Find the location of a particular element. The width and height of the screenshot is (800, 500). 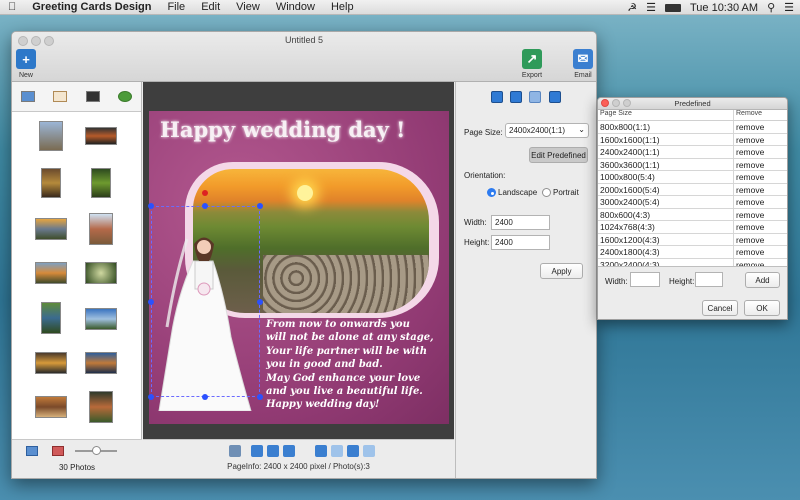

clock: Tue 10:30 AM is located at coordinates (724, 8).